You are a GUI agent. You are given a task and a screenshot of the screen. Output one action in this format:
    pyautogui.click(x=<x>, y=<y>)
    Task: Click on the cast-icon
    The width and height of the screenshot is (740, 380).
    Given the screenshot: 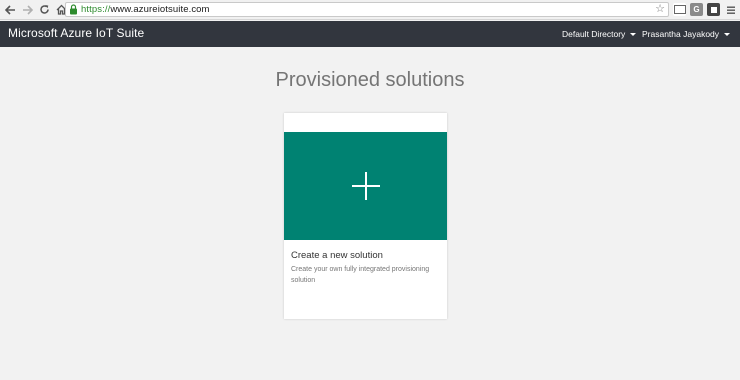 What is the action you would take?
    pyautogui.click(x=679, y=9)
    